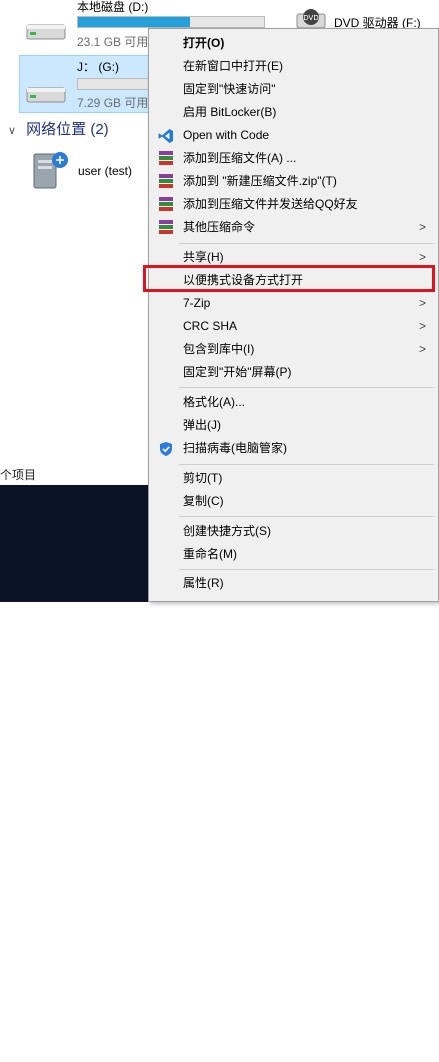  I want to click on drive-name: J： (G:), so click(98, 67).